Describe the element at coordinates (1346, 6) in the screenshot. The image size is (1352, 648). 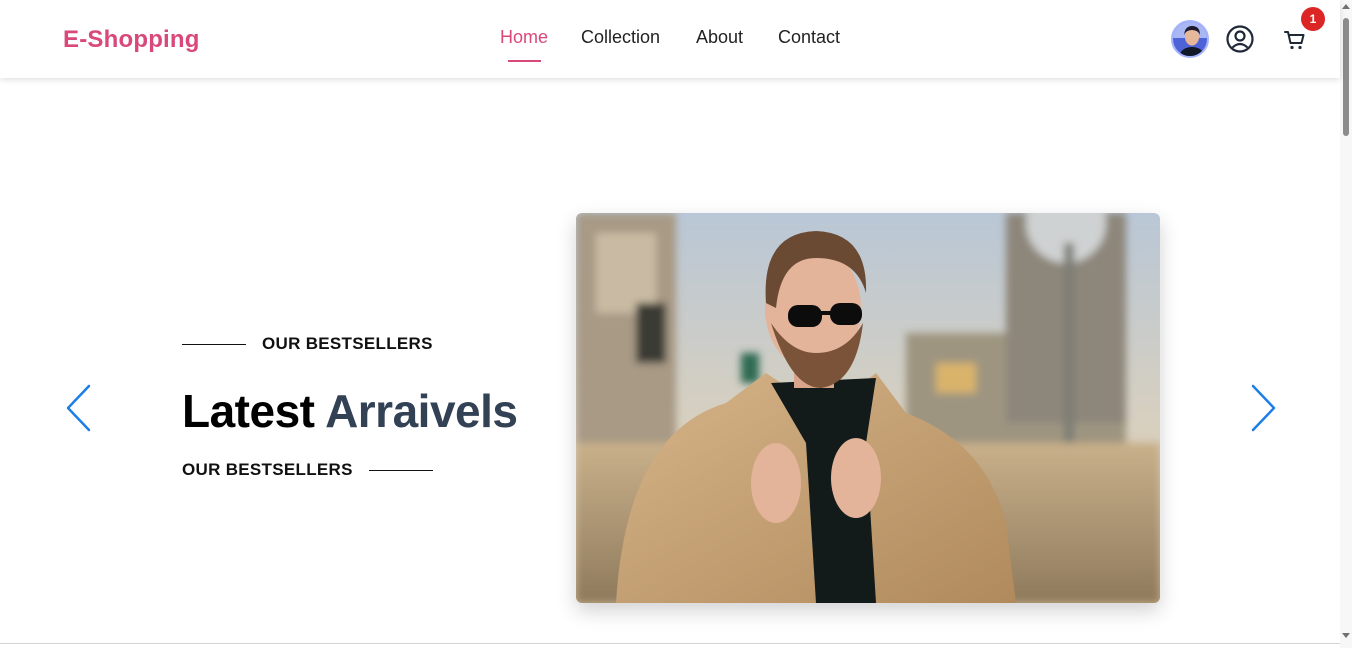
I see `scroll-up-arrow-icon` at that location.